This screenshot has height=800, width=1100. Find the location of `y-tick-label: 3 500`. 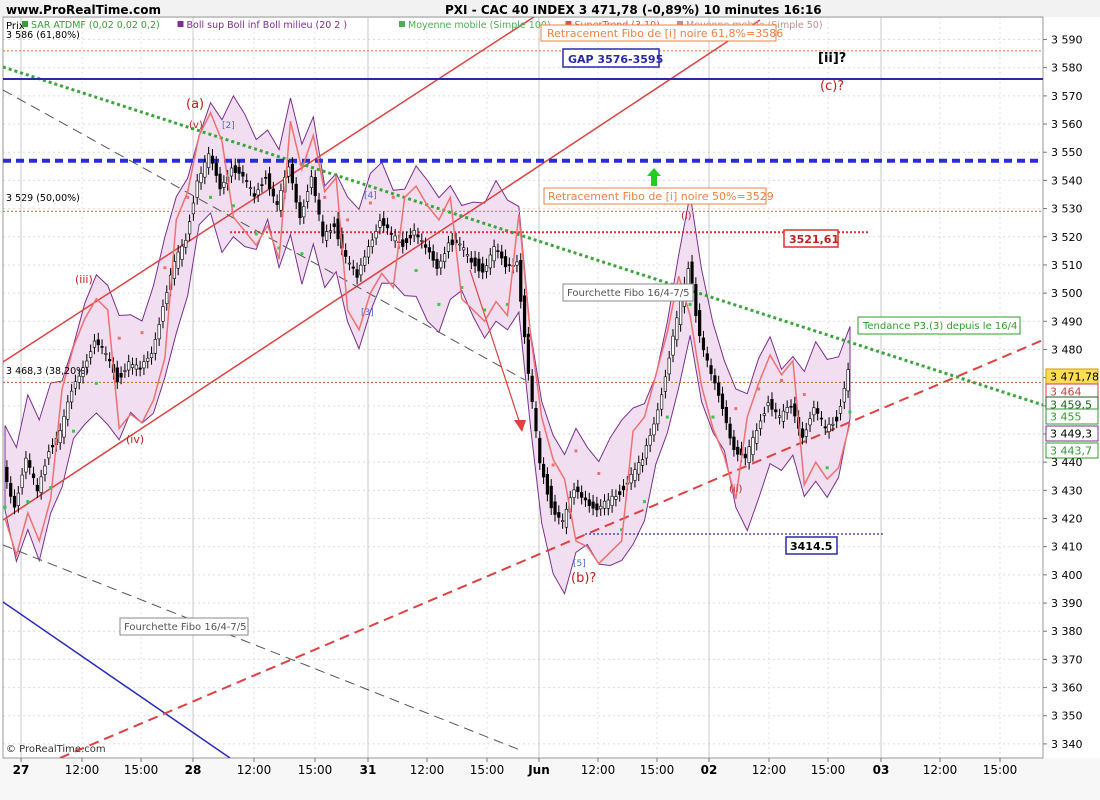

y-tick-label: 3 500 is located at coordinates (1067, 293).